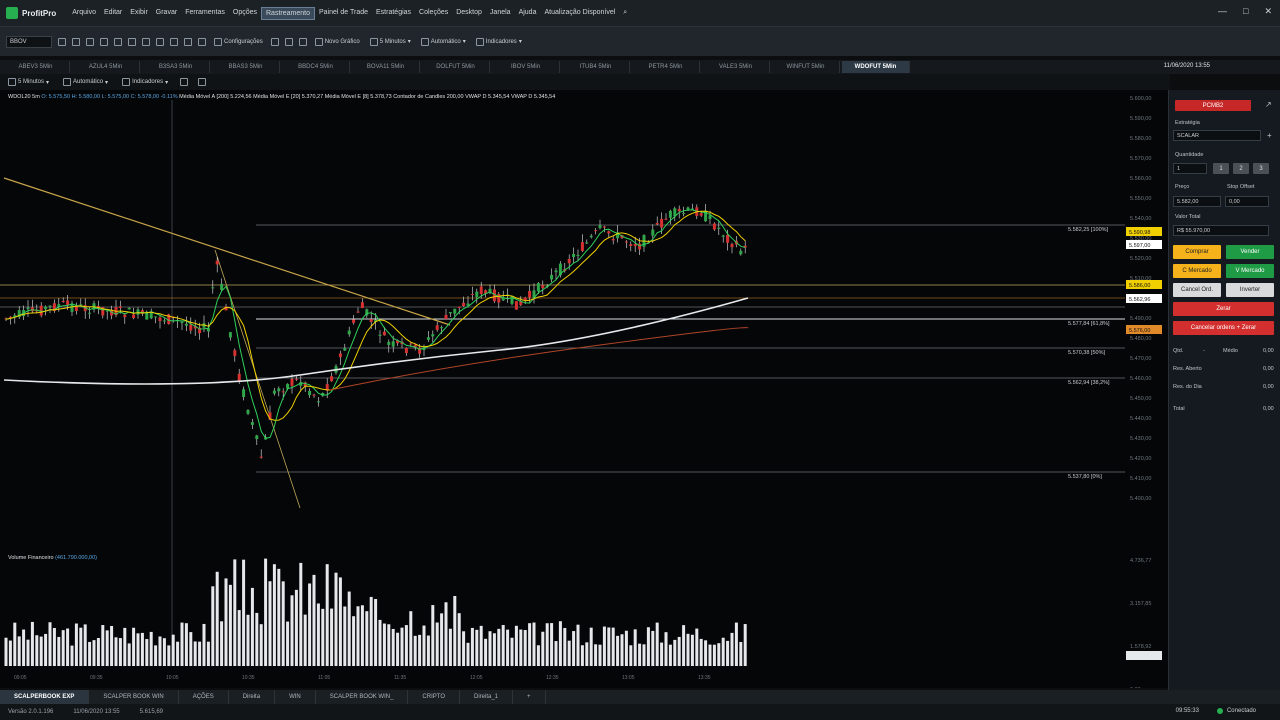 Image resolution: width=1280 pixels, height=720 pixels. Describe the element at coordinates (205, 13) in the screenshot. I see `menu-item: Ferramentas` at that location.